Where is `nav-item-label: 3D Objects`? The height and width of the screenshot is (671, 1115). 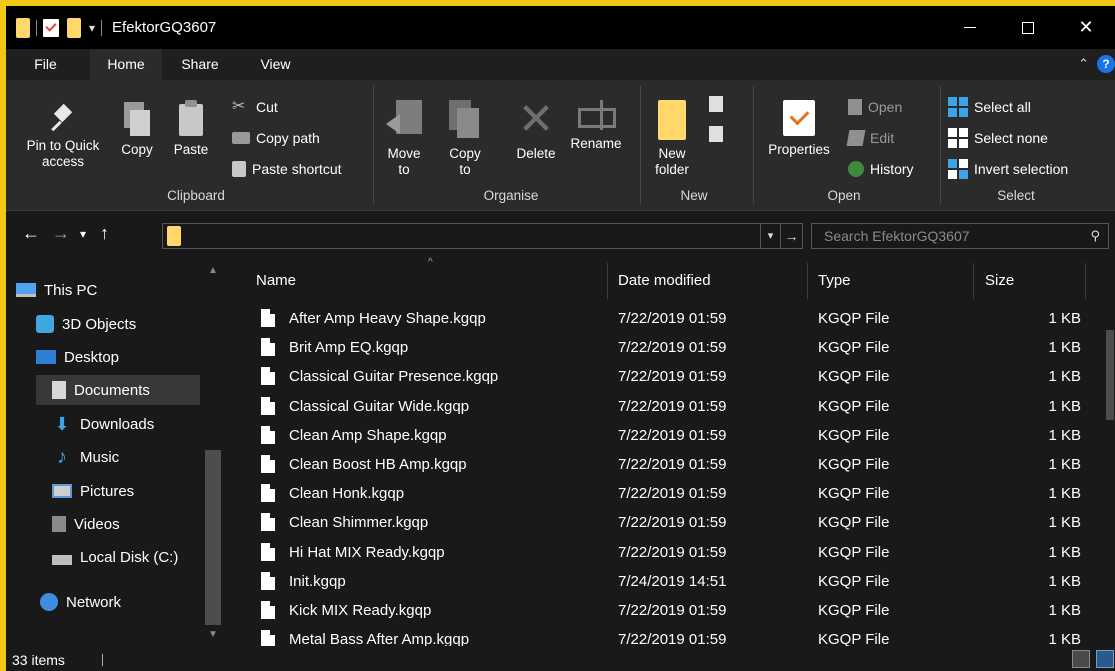
nav-item-label: 3D Objects is located at coordinates (99, 324).